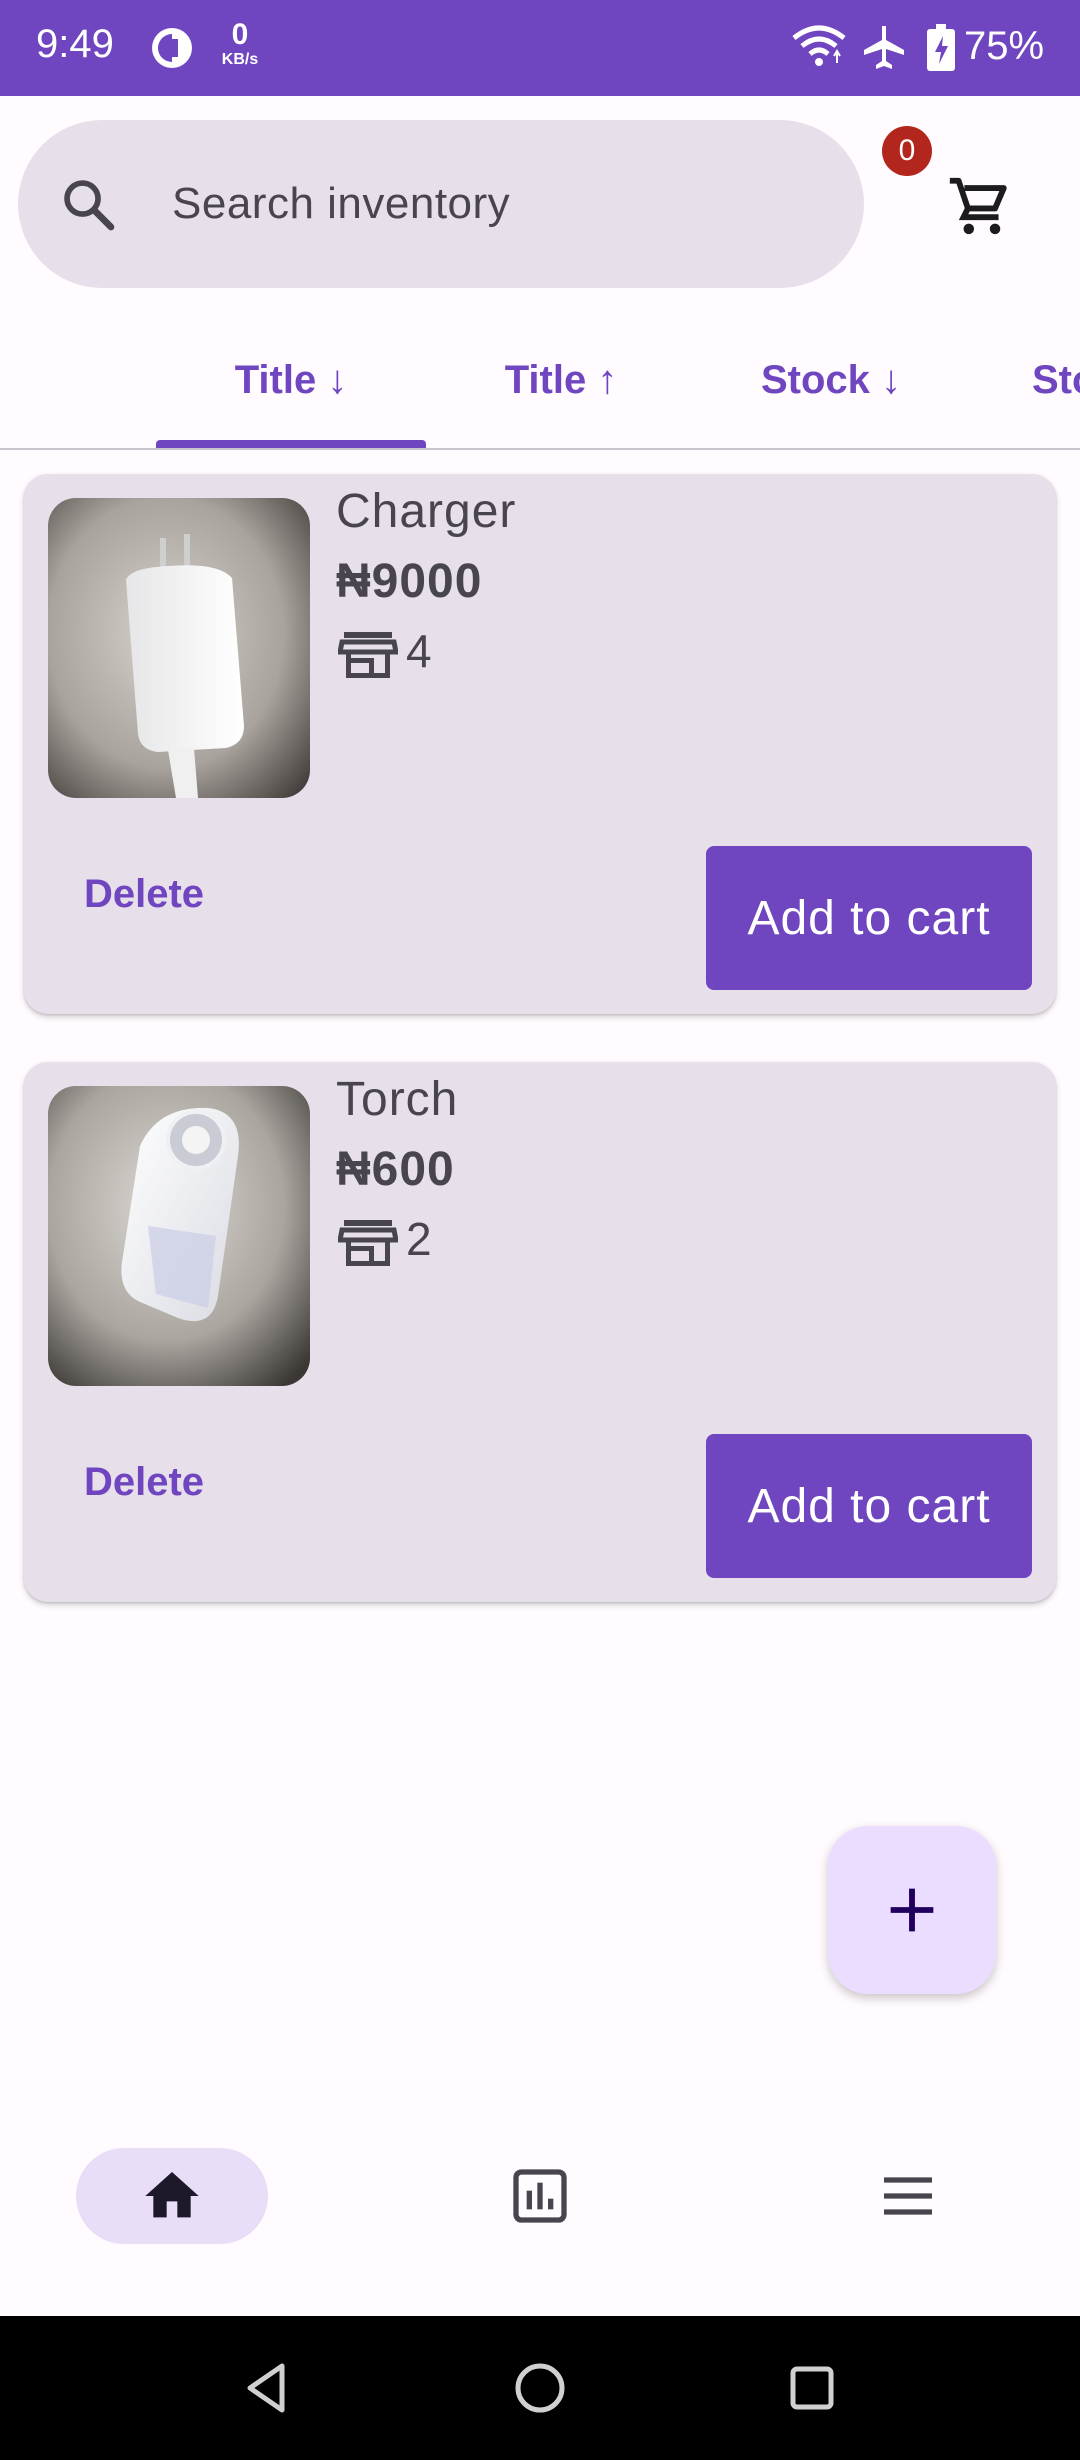 Image resolution: width=1080 pixels, height=2460 pixels. I want to click on product-title: Charger, so click(426, 511).